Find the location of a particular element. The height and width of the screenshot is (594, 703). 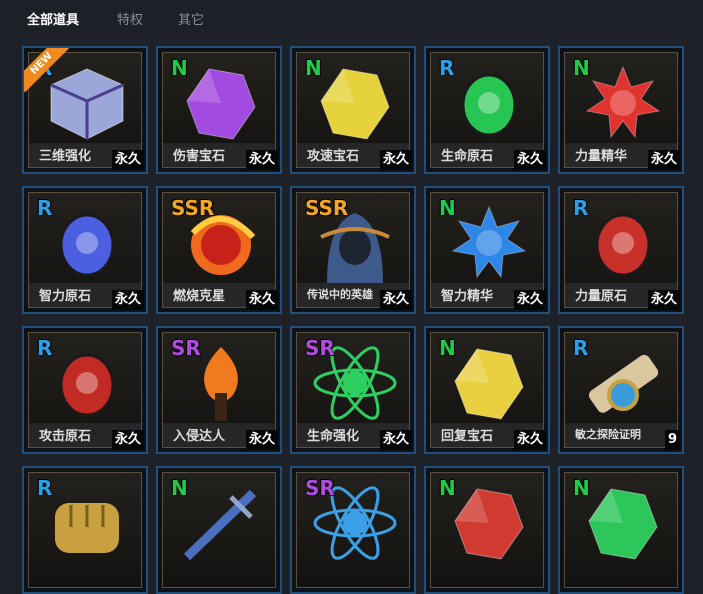

tab-privileges: 特权 is located at coordinates (130, 18).